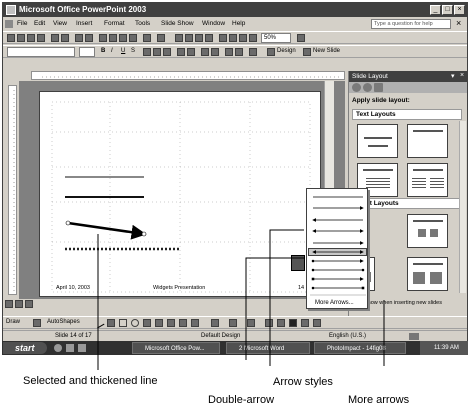 The image size is (470, 417). What do you see at coordinates (286, 297) in the screenshot?
I see `callout-line-arrow-styles` at bounding box center [286, 297].